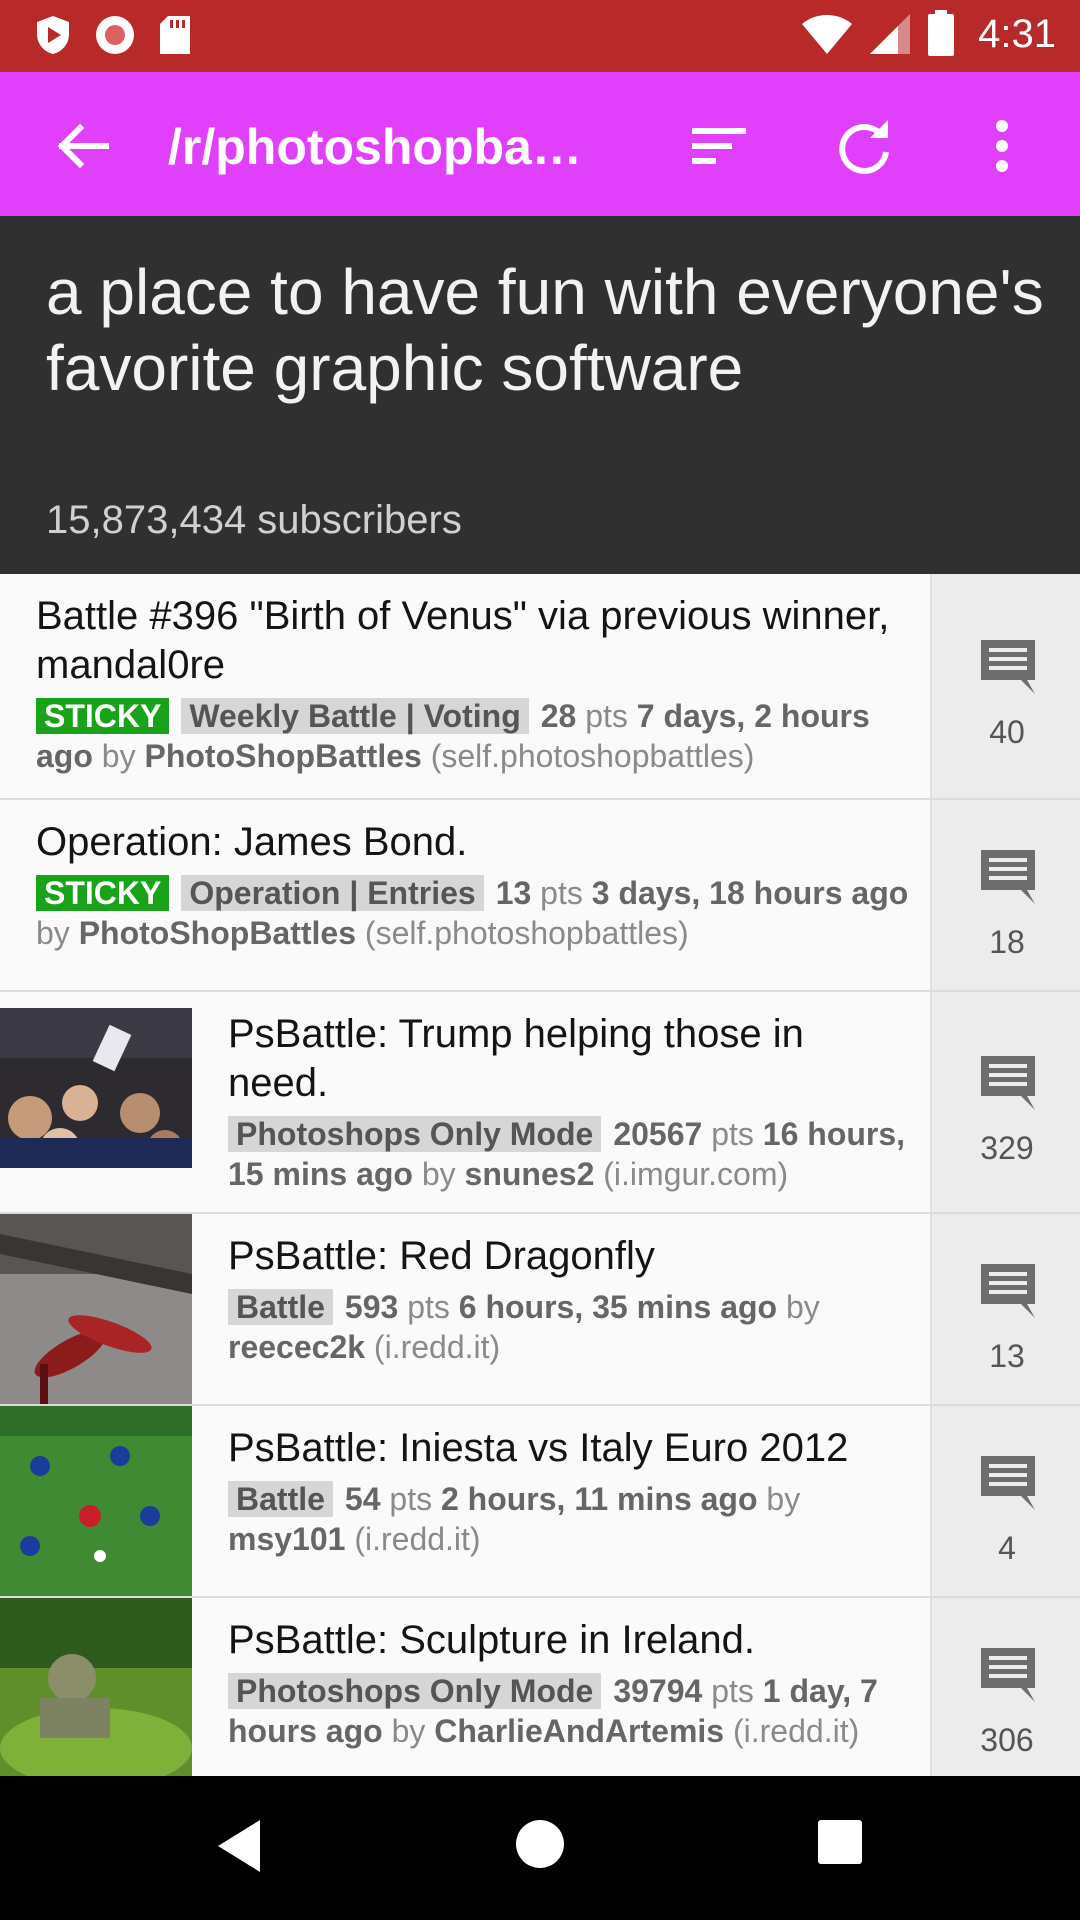 This screenshot has height=1920, width=1080. What do you see at coordinates (573, 1448) in the screenshot?
I see `post-title: PsBattle: Iniesta vs Italy Euro 2012` at bounding box center [573, 1448].